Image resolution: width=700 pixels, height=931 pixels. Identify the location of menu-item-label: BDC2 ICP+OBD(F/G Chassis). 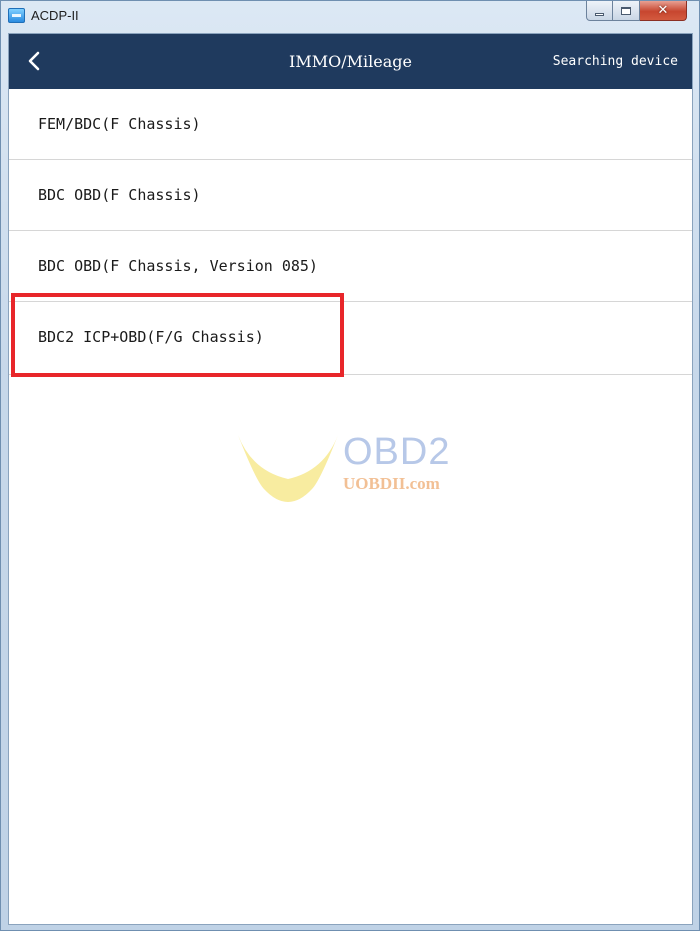
(151, 337).